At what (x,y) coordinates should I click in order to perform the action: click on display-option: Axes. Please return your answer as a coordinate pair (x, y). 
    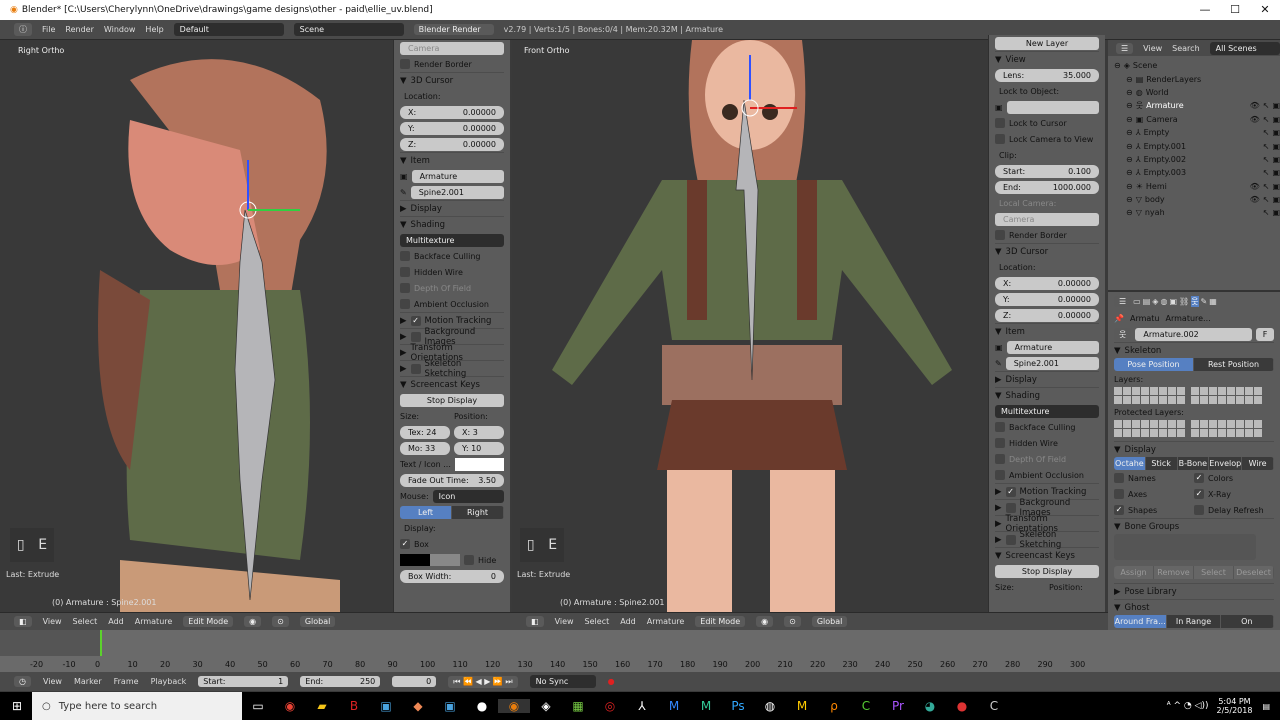
    Looking at the image, I should click on (1154, 494).